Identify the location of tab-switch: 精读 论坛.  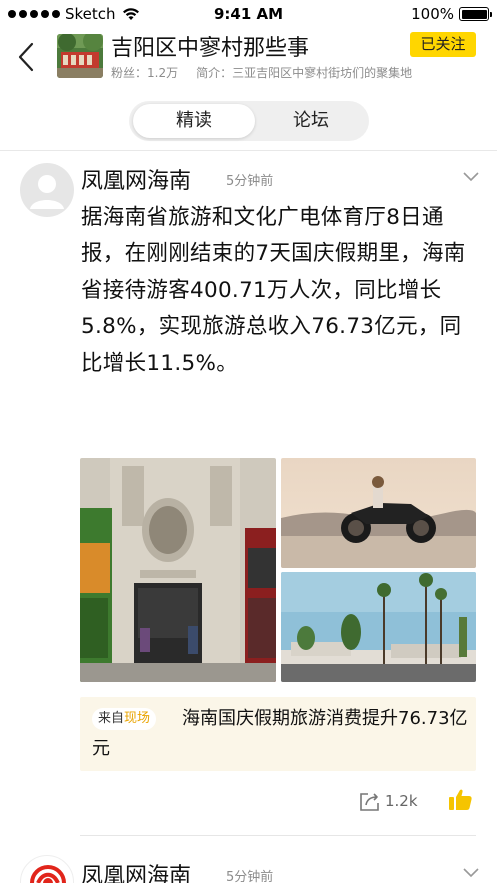
(249, 121).